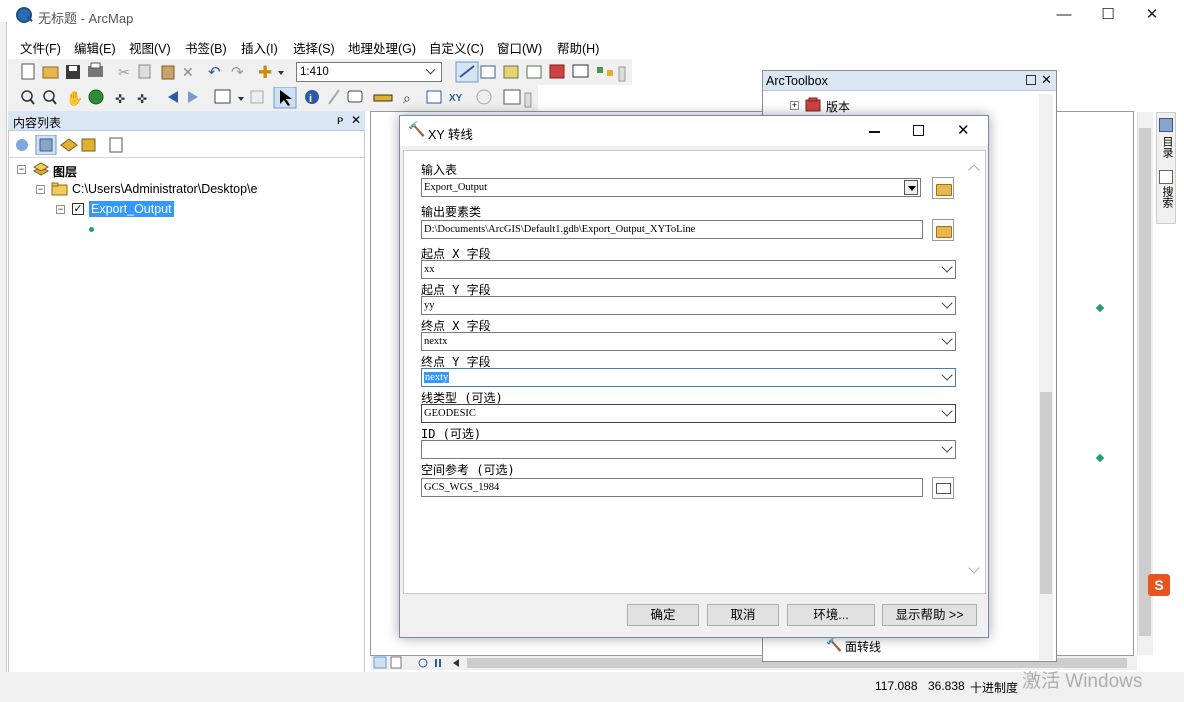 The image size is (1184, 702). Describe the element at coordinates (838, 106) in the screenshot. I see `toolbox-item-version: 版本` at that location.